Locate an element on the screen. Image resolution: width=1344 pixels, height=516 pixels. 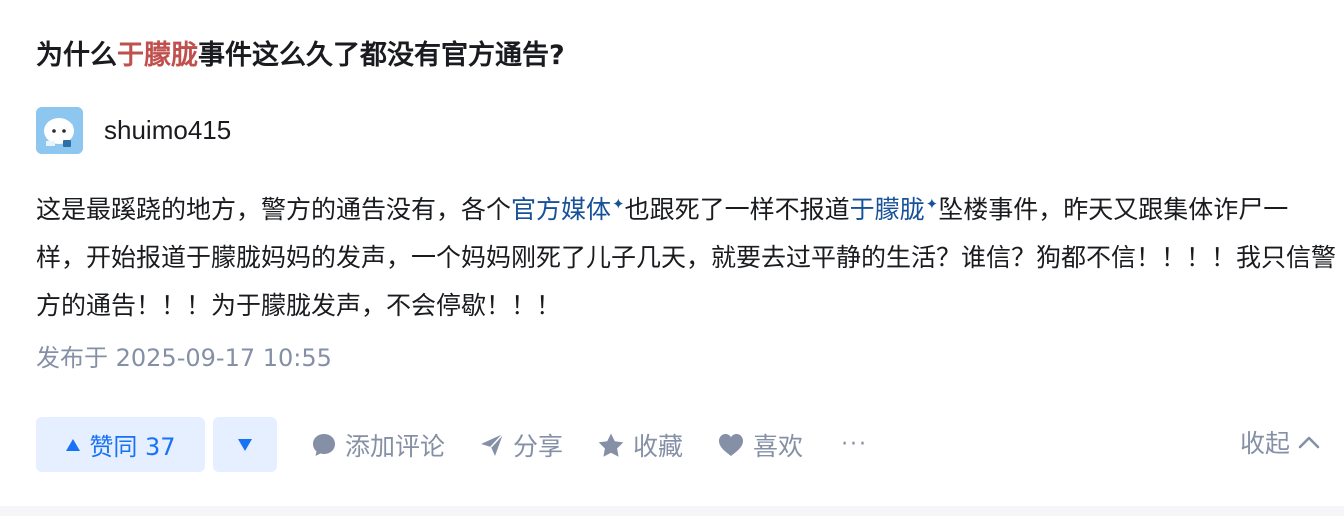
chevron-up-icon is located at coordinates (1309, 442).